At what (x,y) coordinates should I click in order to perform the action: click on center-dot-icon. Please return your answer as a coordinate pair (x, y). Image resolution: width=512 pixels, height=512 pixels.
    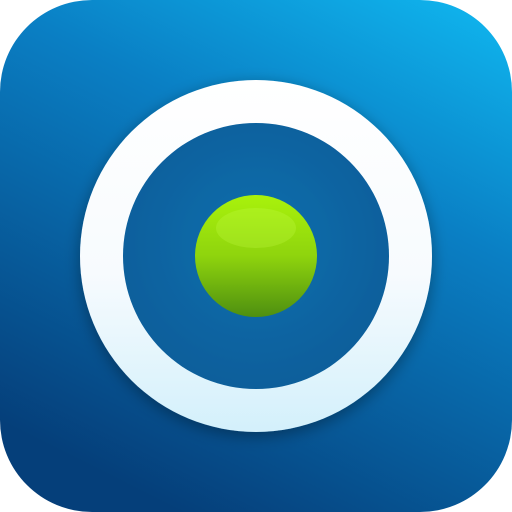
    Looking at the image, I should click on (256, 256).